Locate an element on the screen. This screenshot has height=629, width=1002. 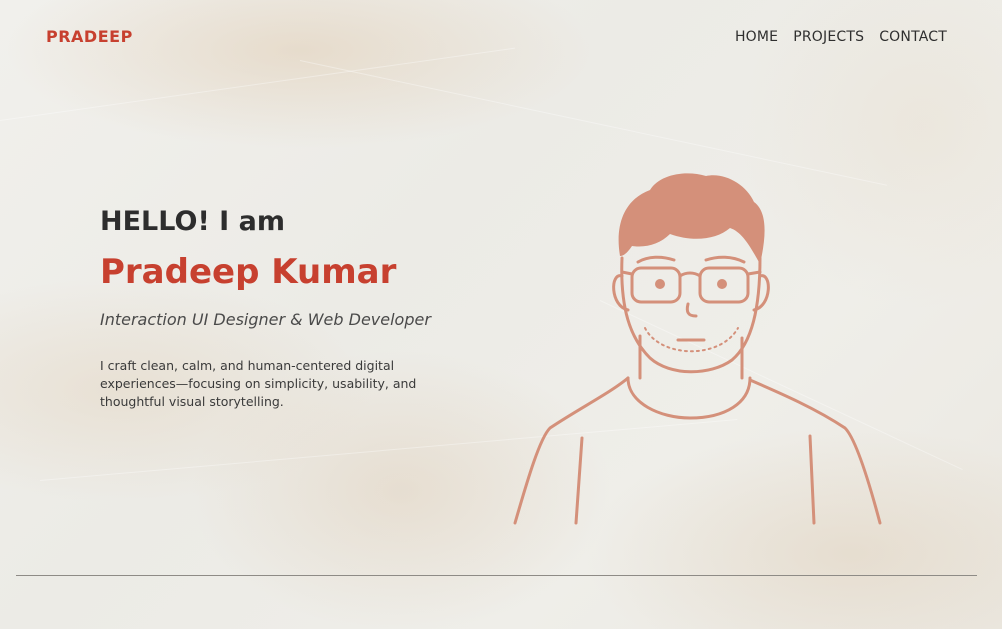
section-divider is located at coordinates (496, 575).